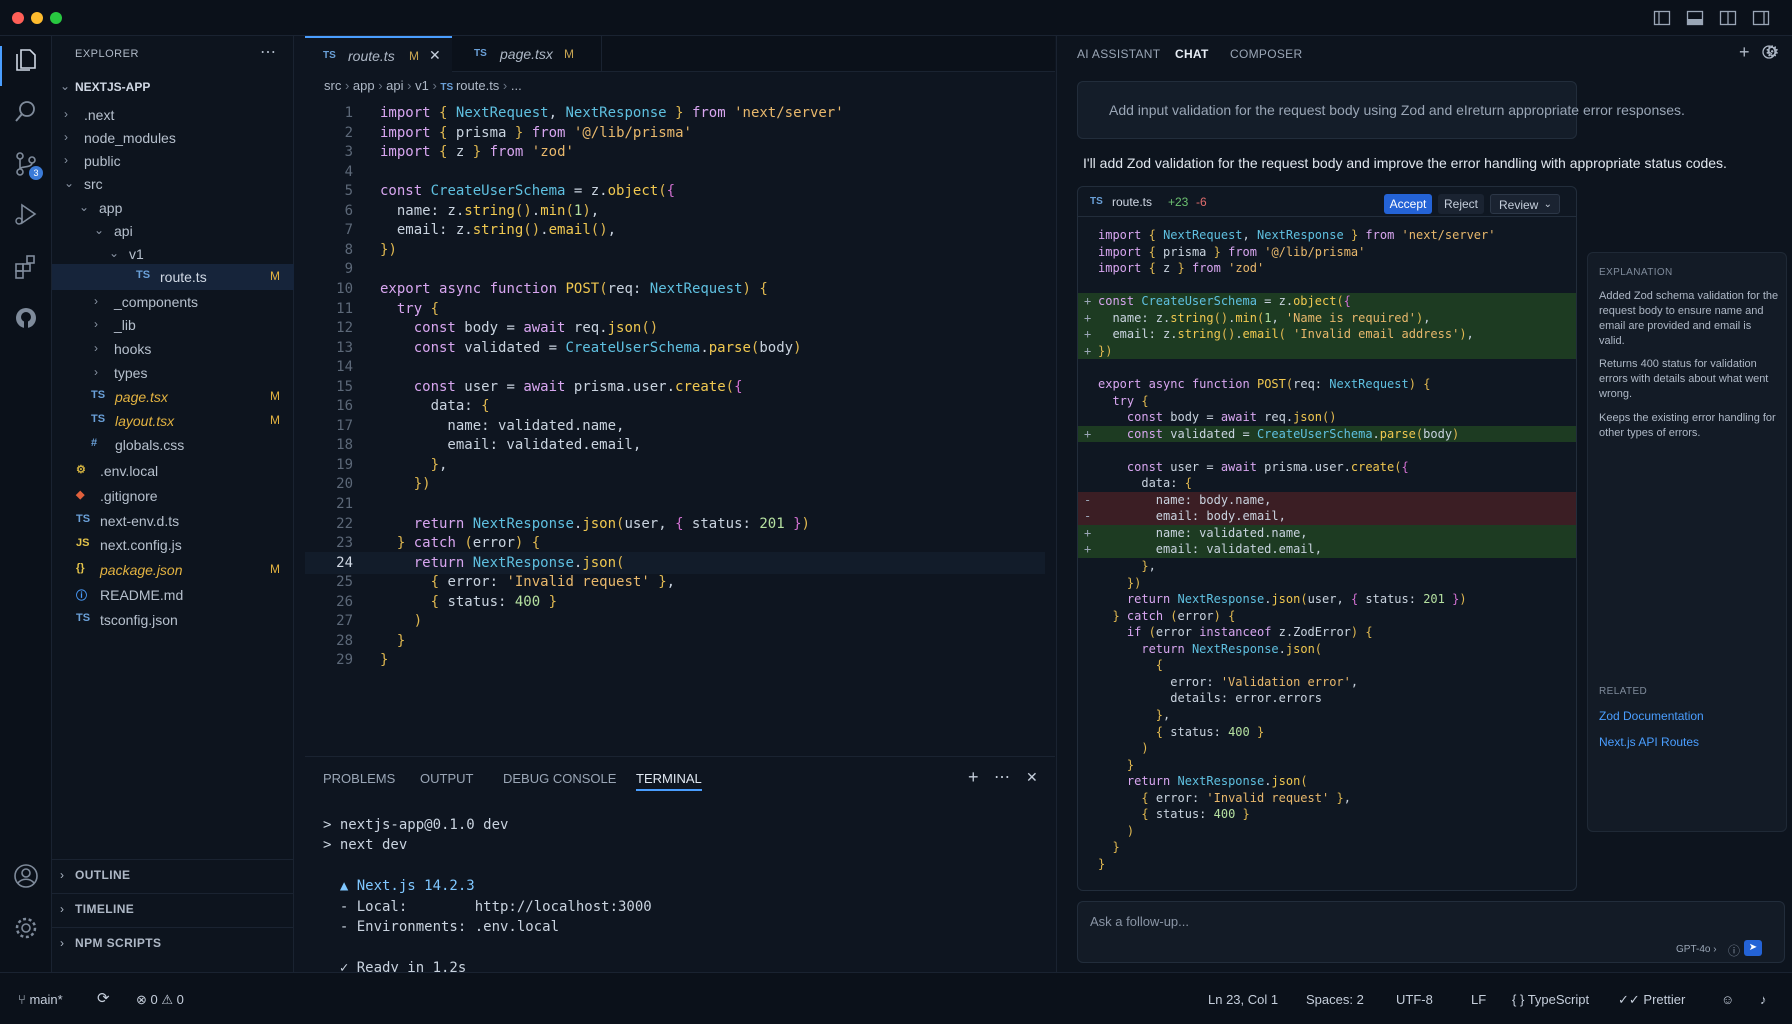 The image size is (1792, 1024). I want to click on tree-item: TS tsconfig.json, so click(173, 620).